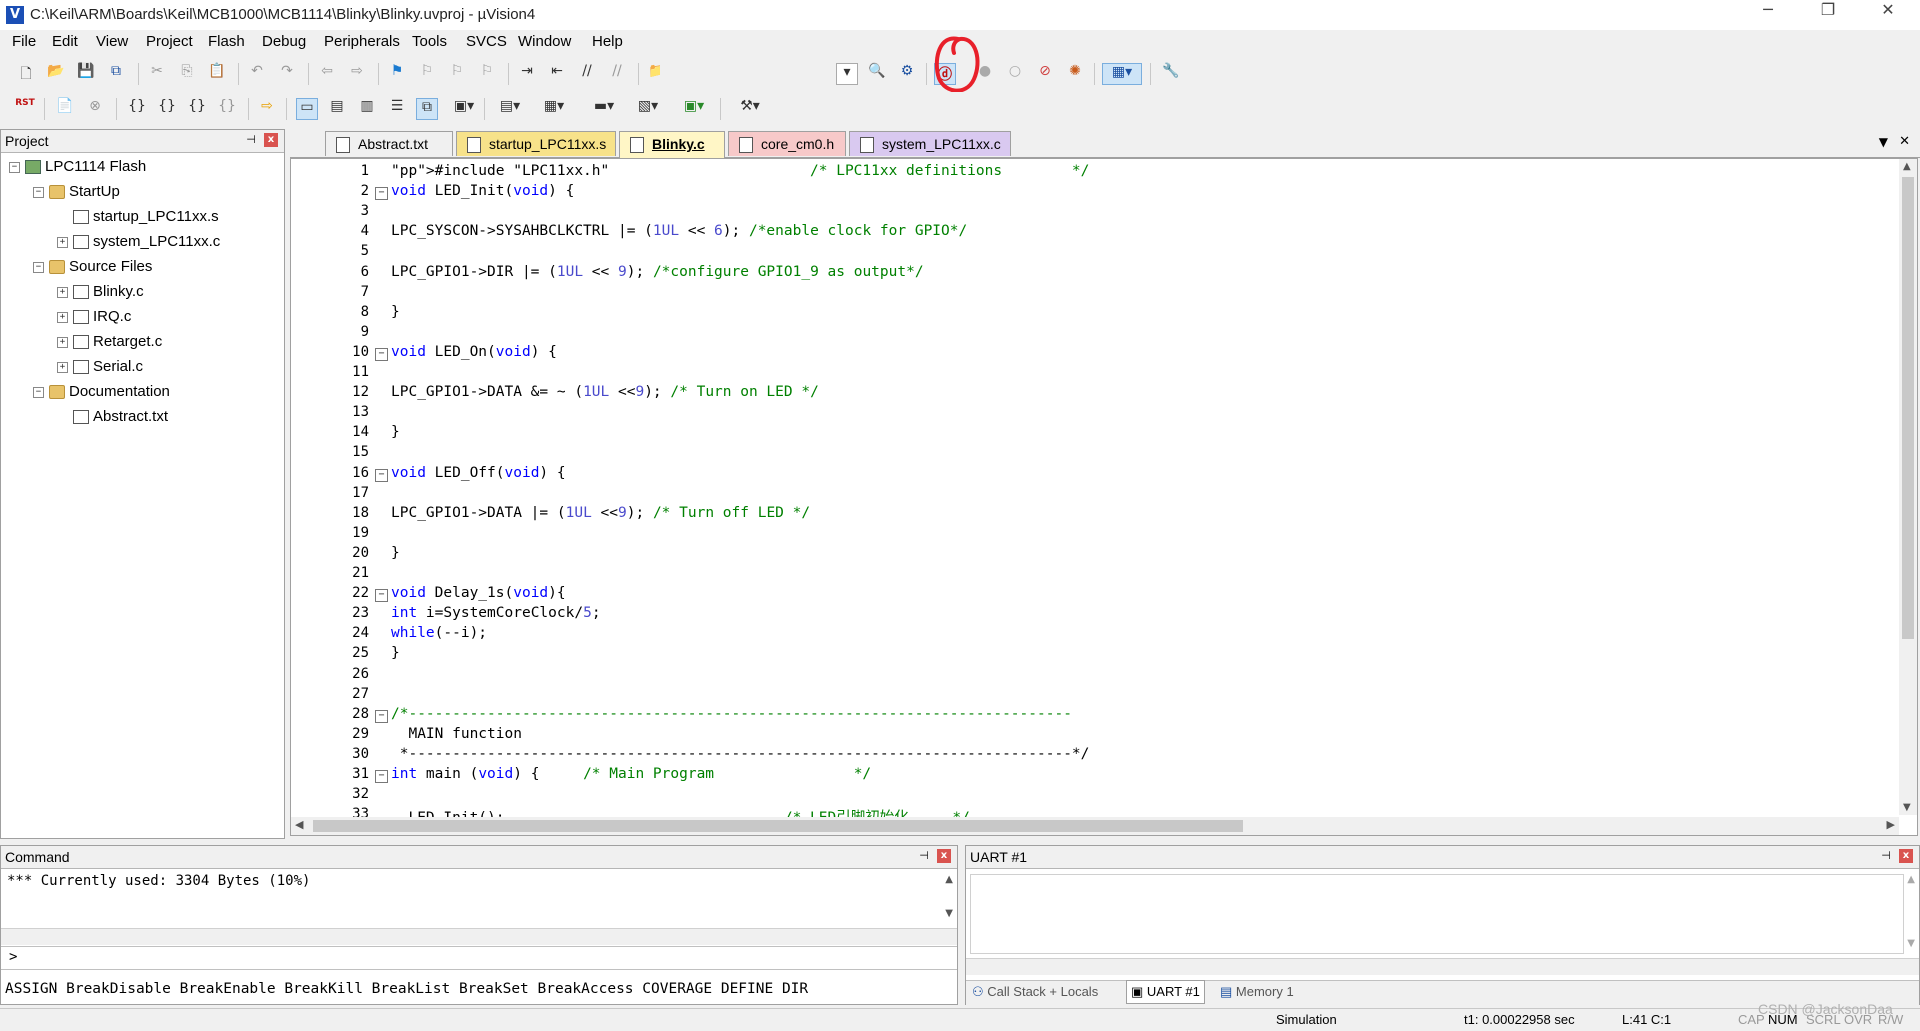 The height and width of the screenshot is (1031, 1920). I want to click on command-window-icon: ▭, so click(307, 109).